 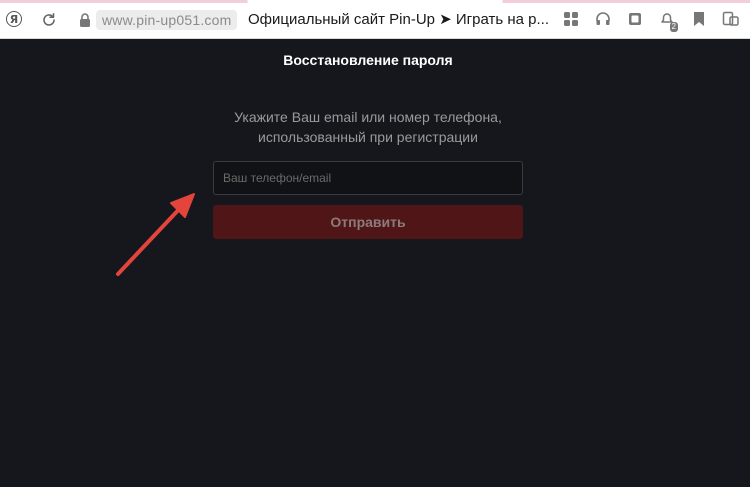 I want to click on toolbar-right-icons: 2, so click(x=651, y=21).